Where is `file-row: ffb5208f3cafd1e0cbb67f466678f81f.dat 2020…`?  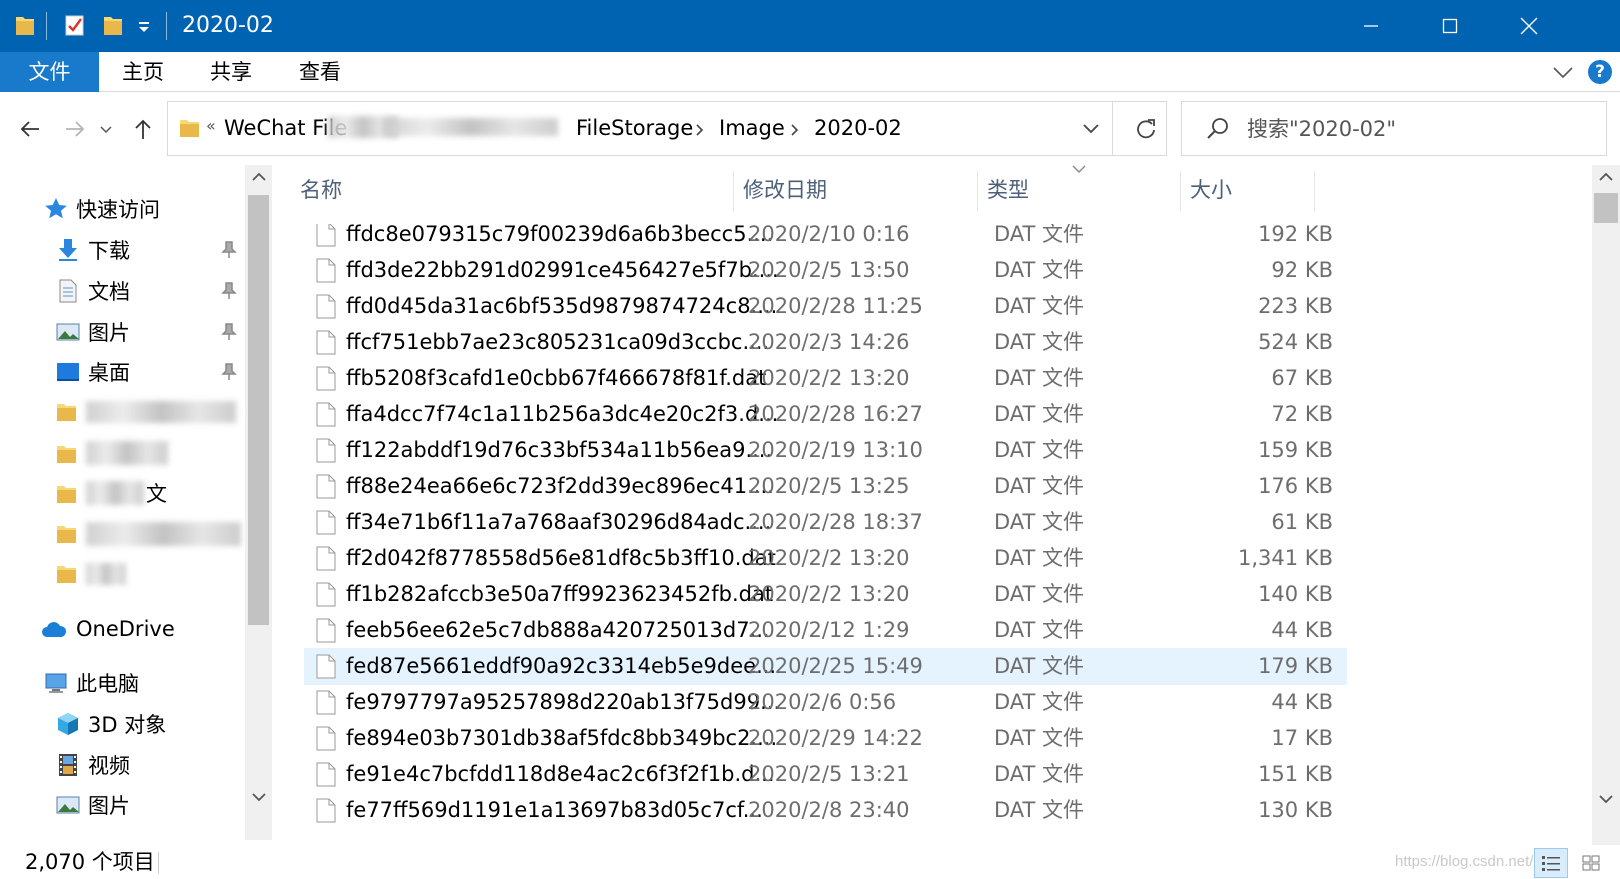
file-row: ffb5208f3cafd1e0cbb67f466678f81f.dat 2020… is located at coordinates (825, 378).